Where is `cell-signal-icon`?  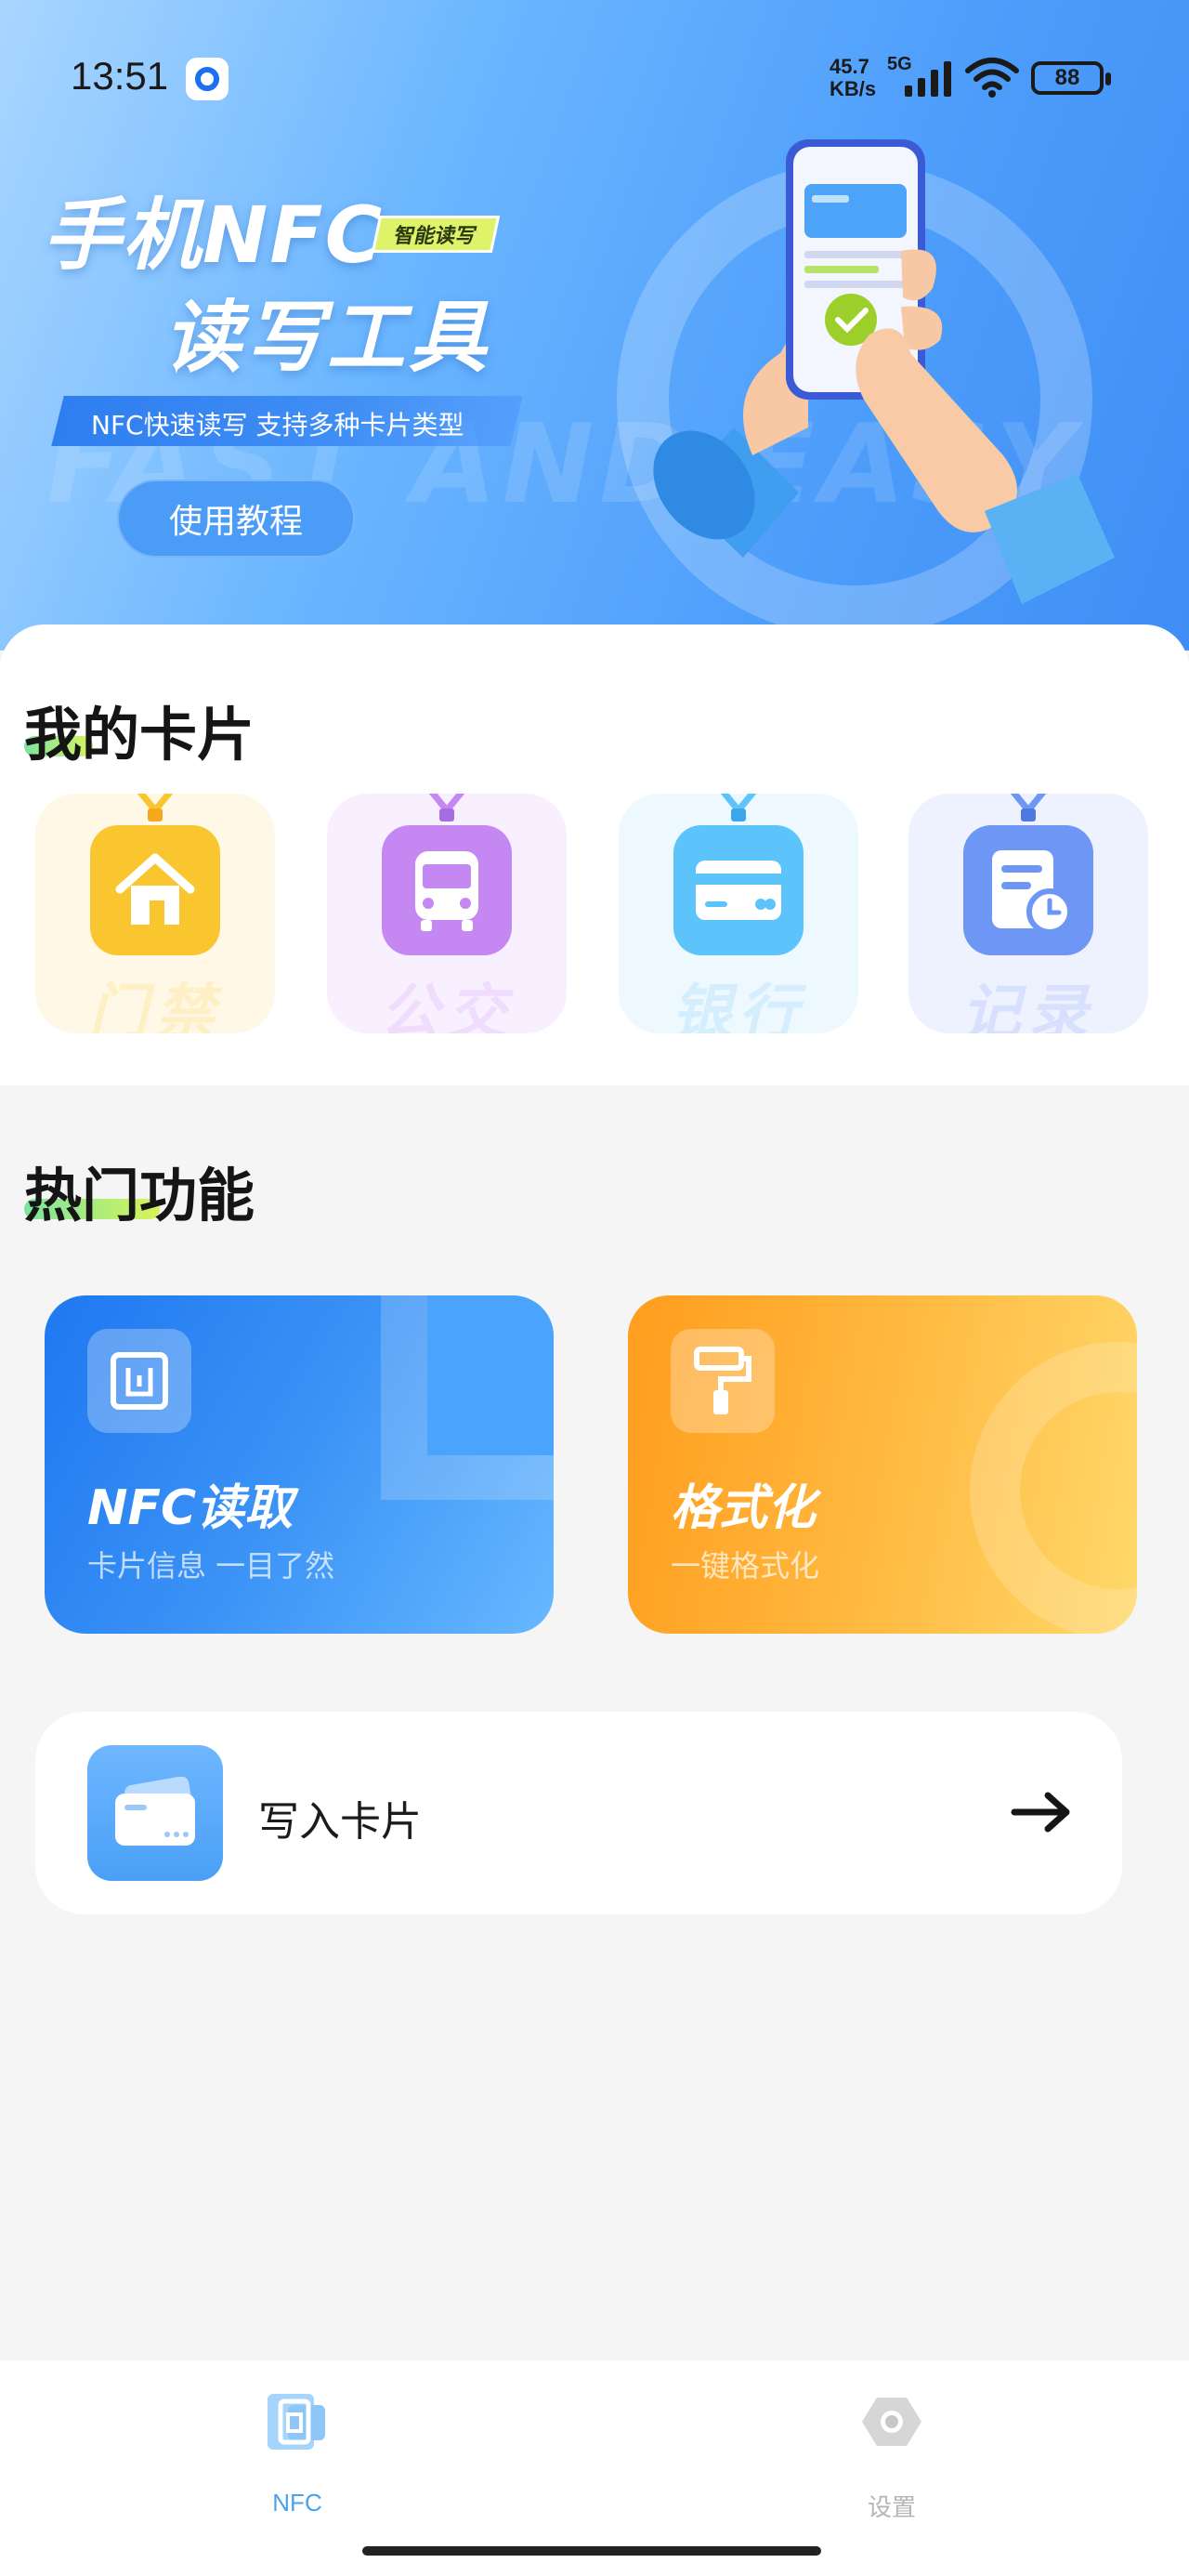 cell-signal-icon is located at coordinates (928, 79).